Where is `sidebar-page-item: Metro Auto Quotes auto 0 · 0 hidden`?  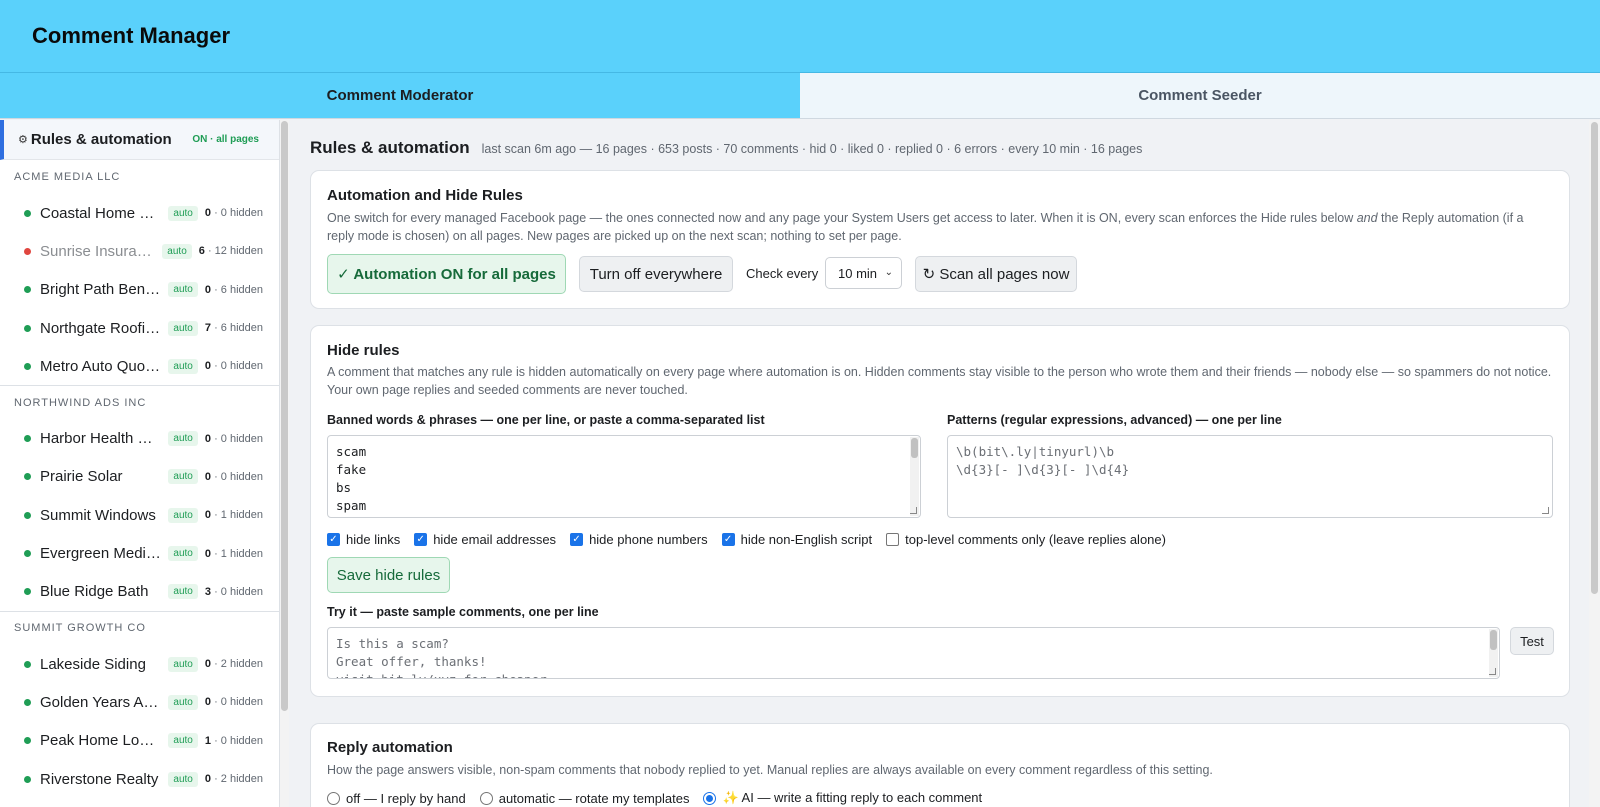 sidebar-page-item: Metro Auto Quotes auto 0 · 0 hidden is located at coordinates (139, 366).